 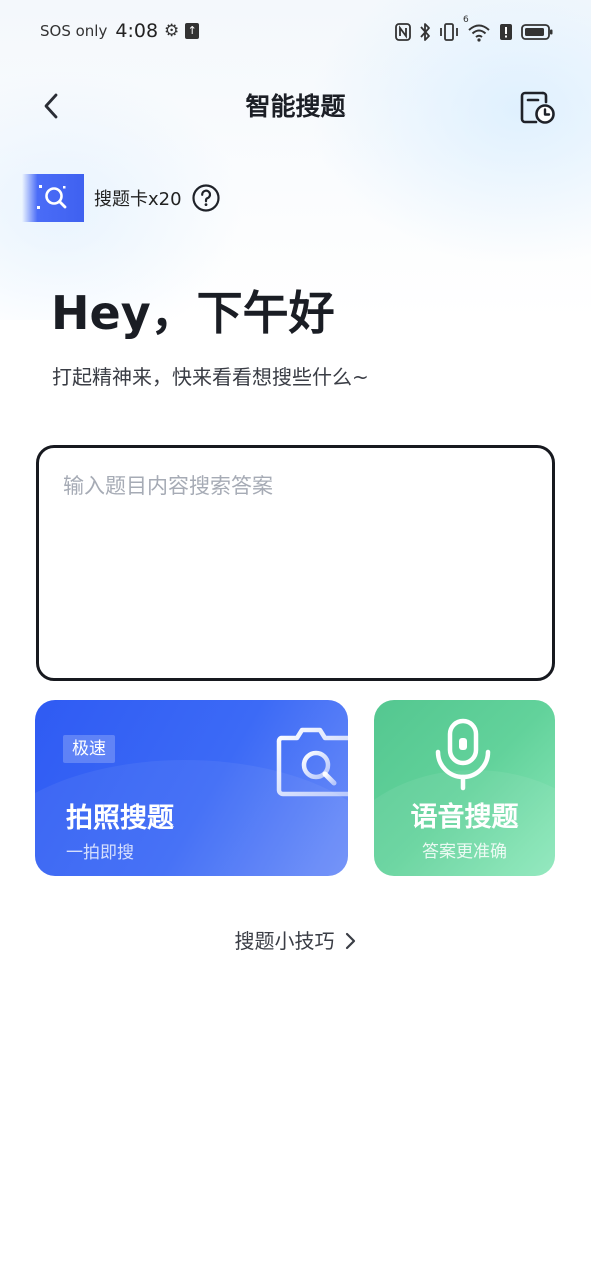 I want to click on alert-icon, so click(x=506, y=32).